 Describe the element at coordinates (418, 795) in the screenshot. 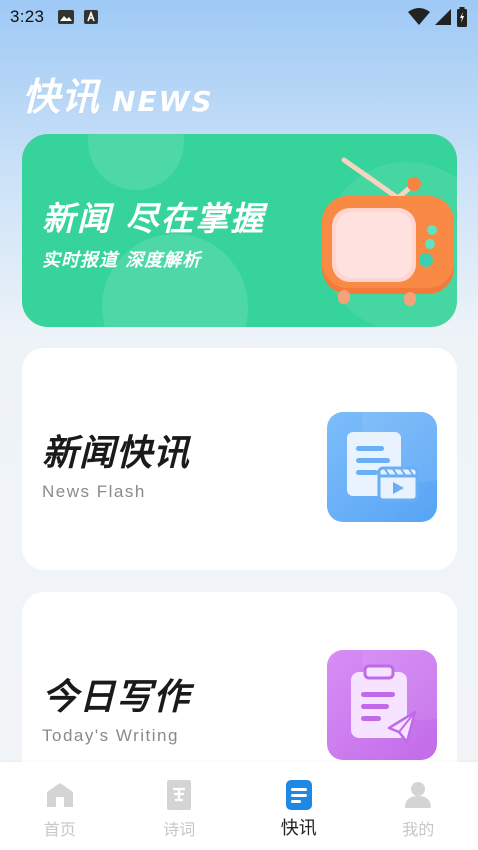

I see `user-icon` at that location.